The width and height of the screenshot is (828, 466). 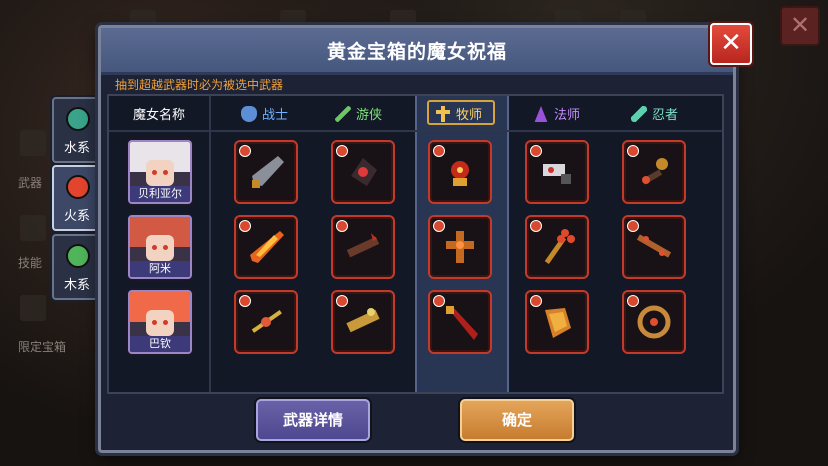 I want to click on weapon-slot-ami-ninja, so click(x=654, y=247).